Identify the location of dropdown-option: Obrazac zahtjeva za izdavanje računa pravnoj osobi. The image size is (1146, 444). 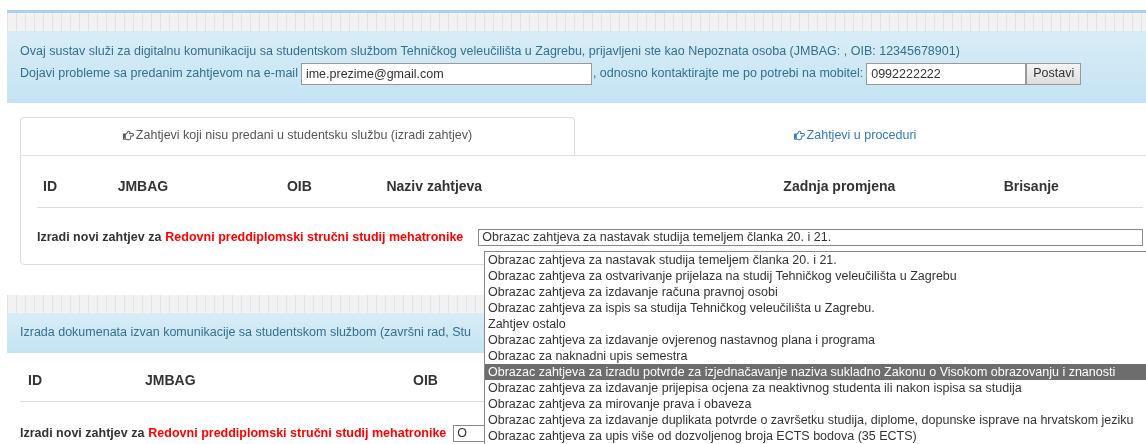
(815, 292).